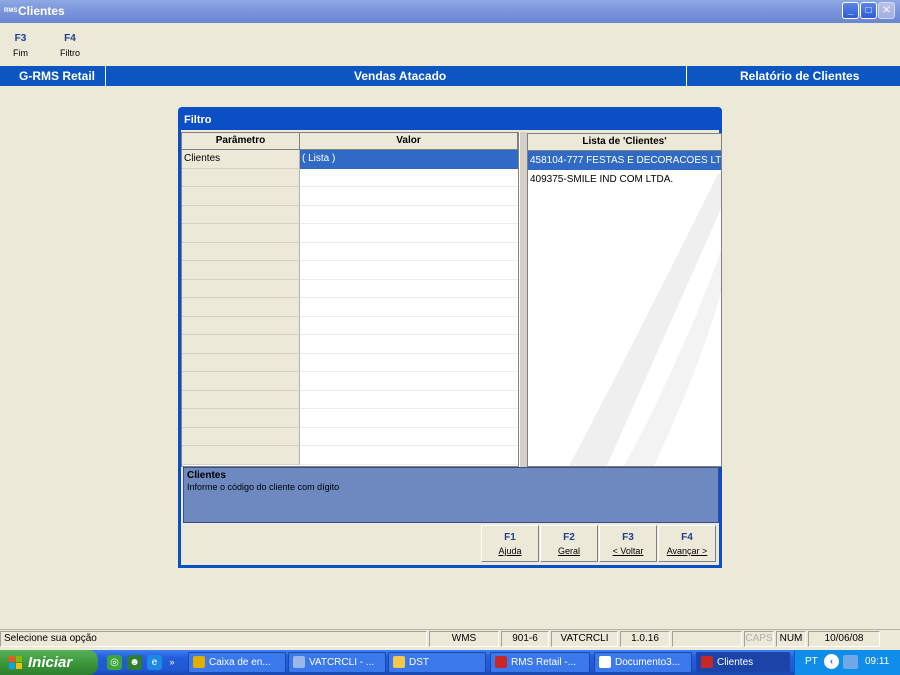 Image resolution: width=900 pixels, height=675 pixels. What do you see at coordinates (20, 45) in the screenshot?
I see `fkey-fim: F3 Fim` at bounding box center [20, 45].